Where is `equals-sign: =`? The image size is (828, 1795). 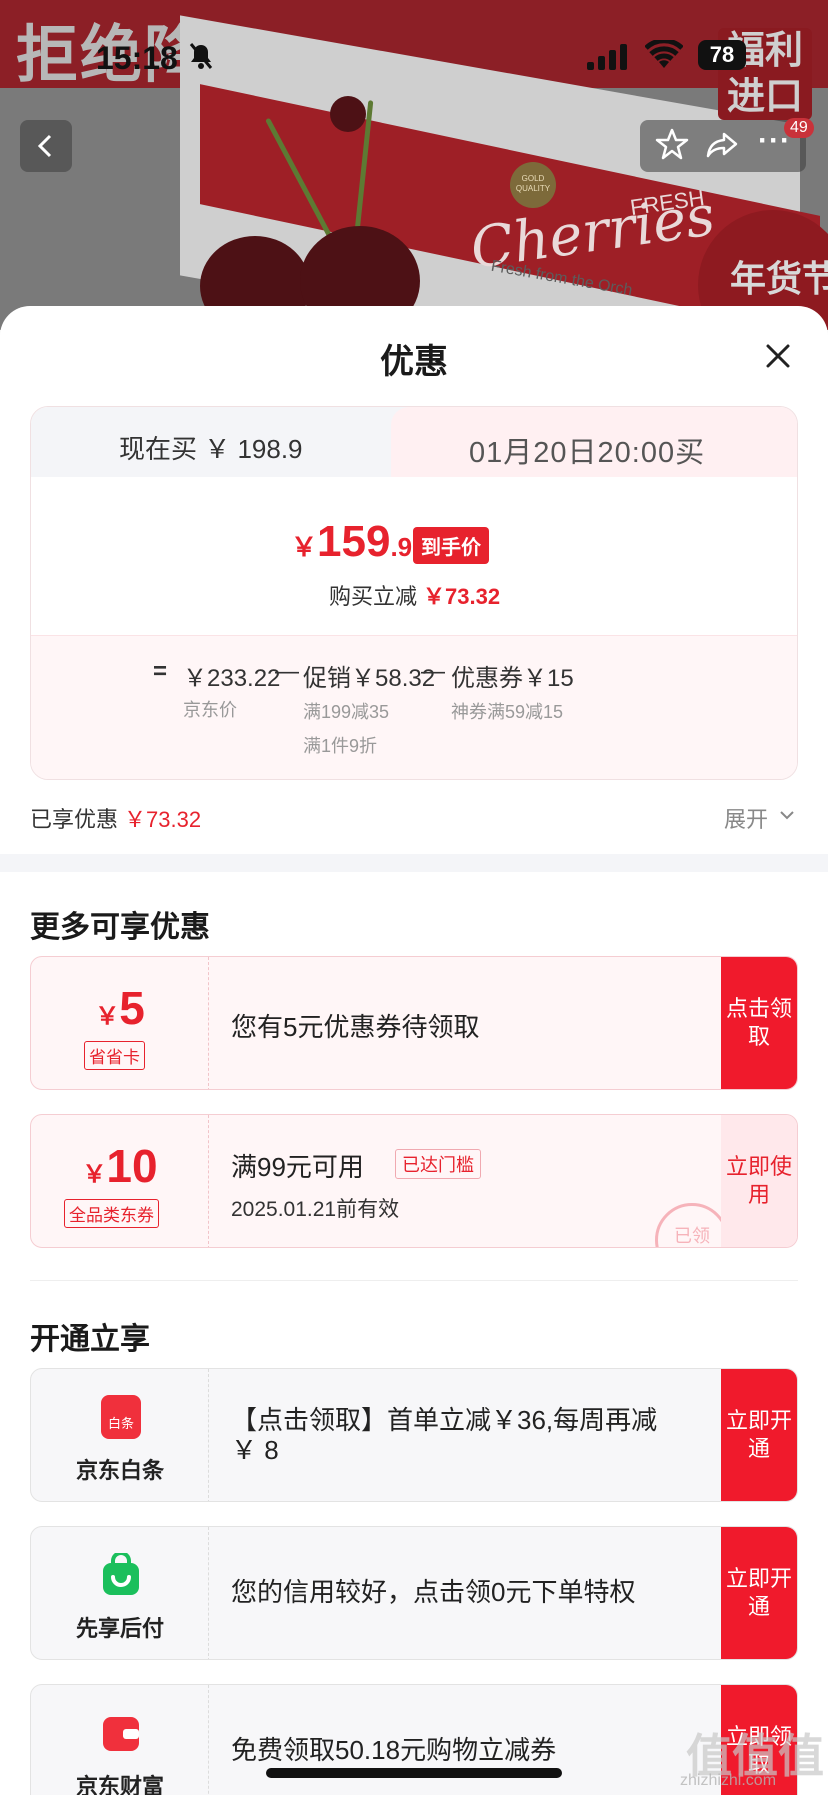
equals-sign: = is located at coordinates (160, 671).